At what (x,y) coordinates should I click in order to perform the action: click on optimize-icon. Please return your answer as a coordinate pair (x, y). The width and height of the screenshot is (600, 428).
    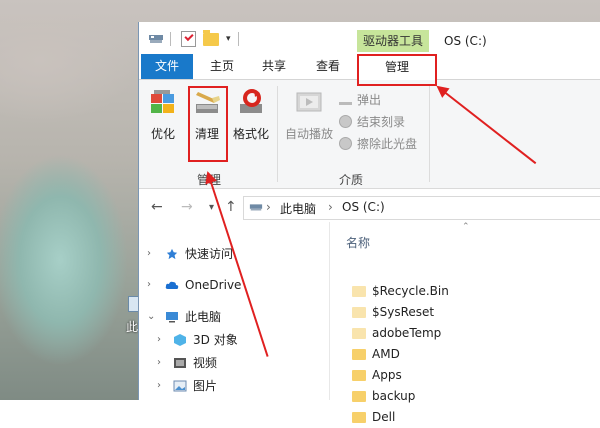
    Looking at the image, I should click on (162, 101).